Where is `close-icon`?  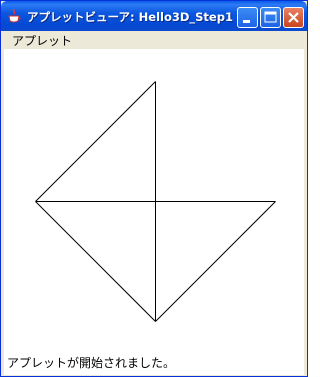
close-icon is located at coordinates (293, 17).